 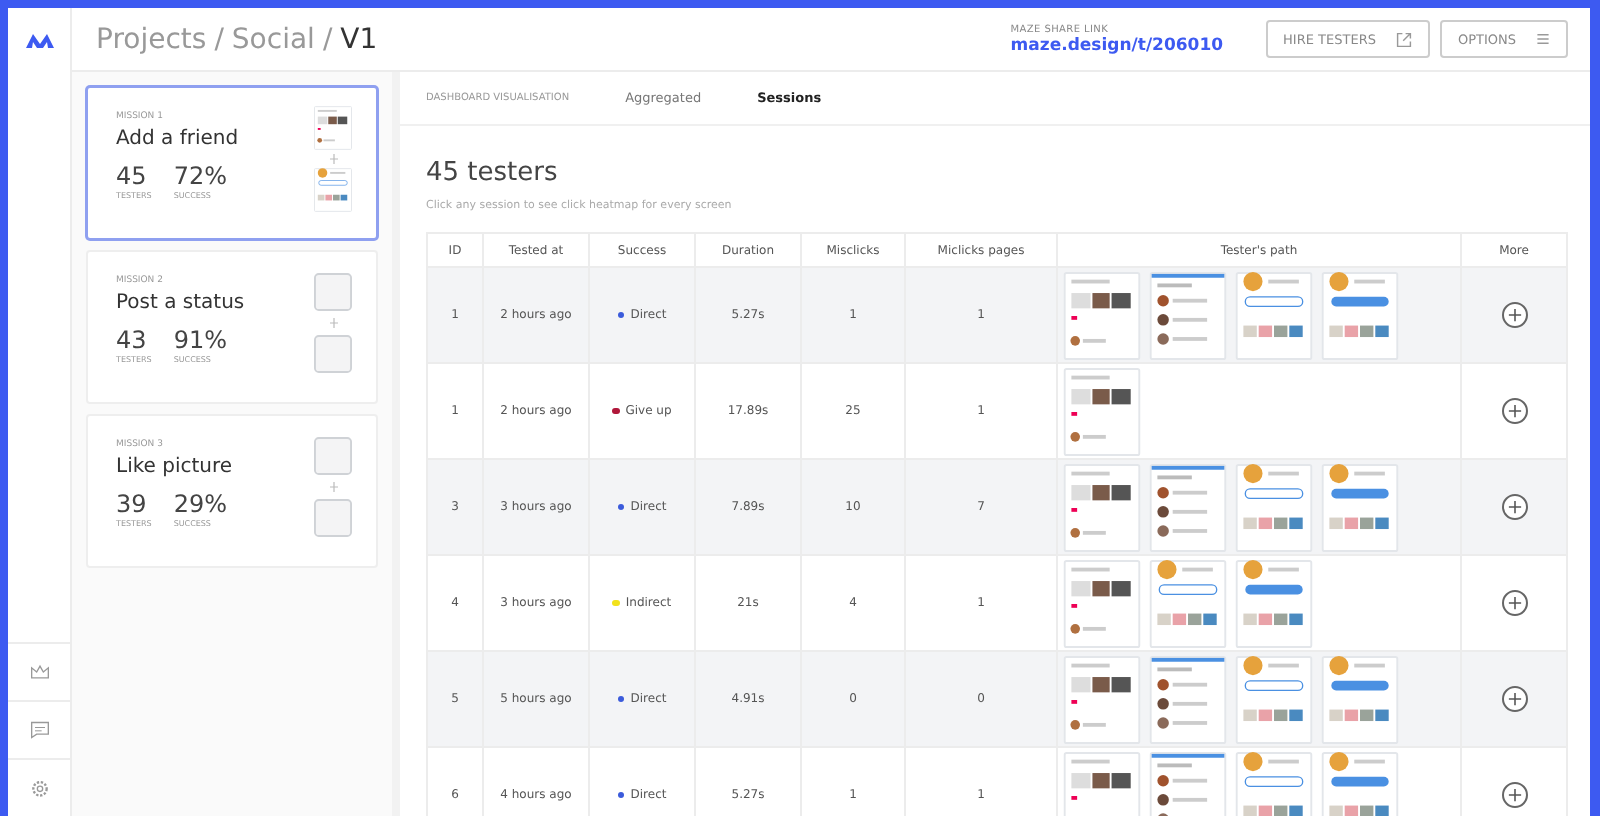 What do you see at coordinates (39, 40) in the screenshot?
I see `logo-icon` at bounding box center [39, 40].